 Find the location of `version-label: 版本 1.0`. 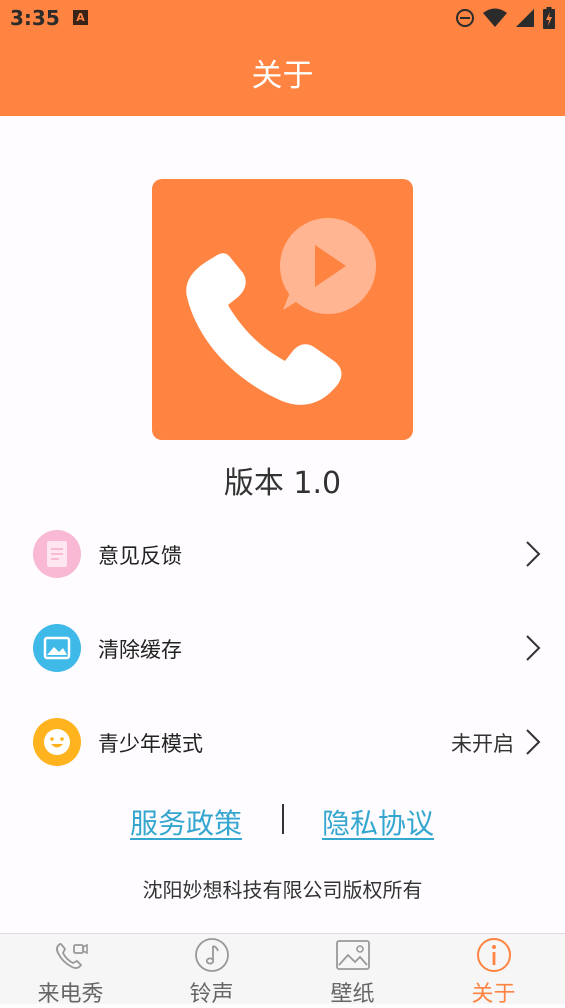

version-label: 版本 1.0 is located at coordinates (282, 483).